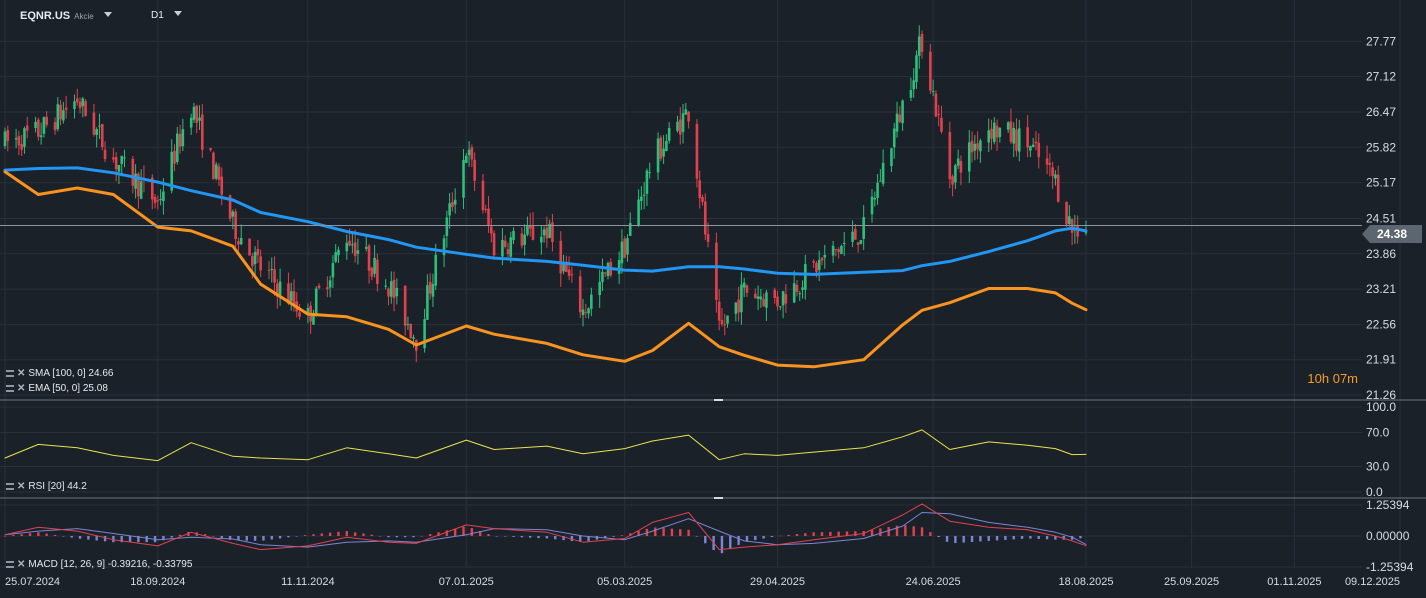  Describe the element at coordinates (777, 582) in the screenshot. I see `x-tick-label: 29.04.2025` at that location.